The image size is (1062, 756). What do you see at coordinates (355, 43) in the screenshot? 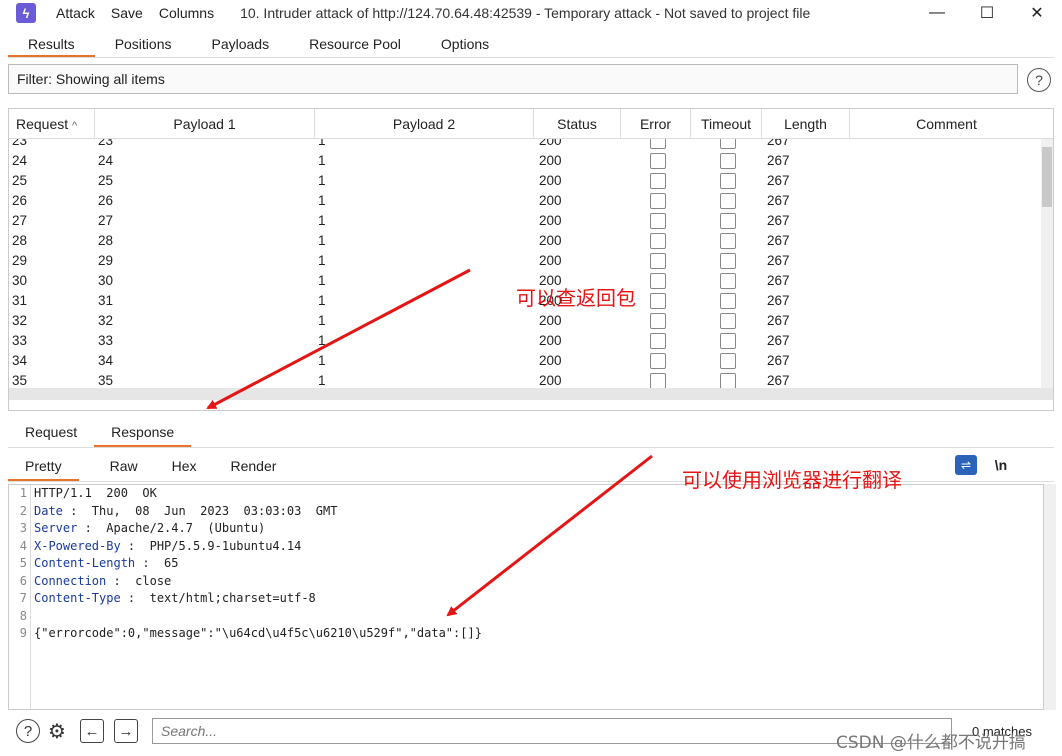
I see `tab-resource-pool: Resource Pool` at bounding box center [355, 43].